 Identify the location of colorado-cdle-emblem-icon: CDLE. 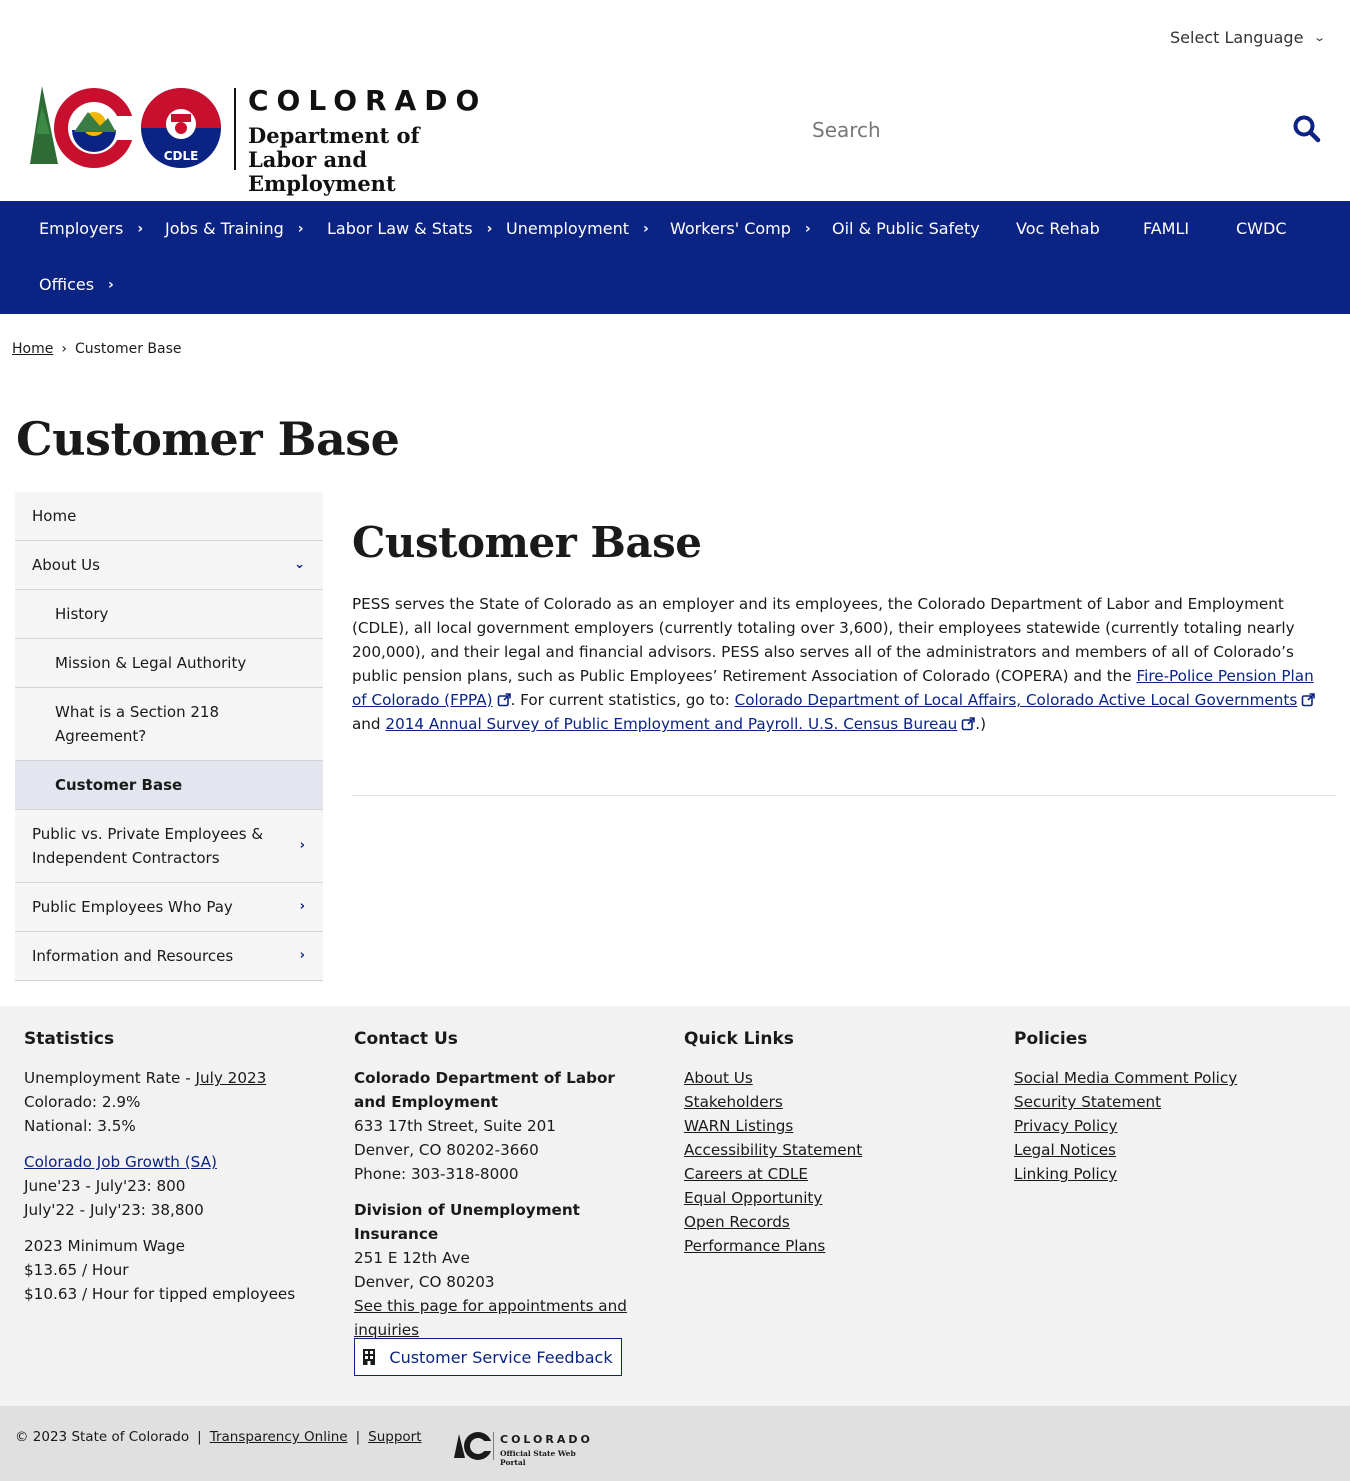
(125, 127).